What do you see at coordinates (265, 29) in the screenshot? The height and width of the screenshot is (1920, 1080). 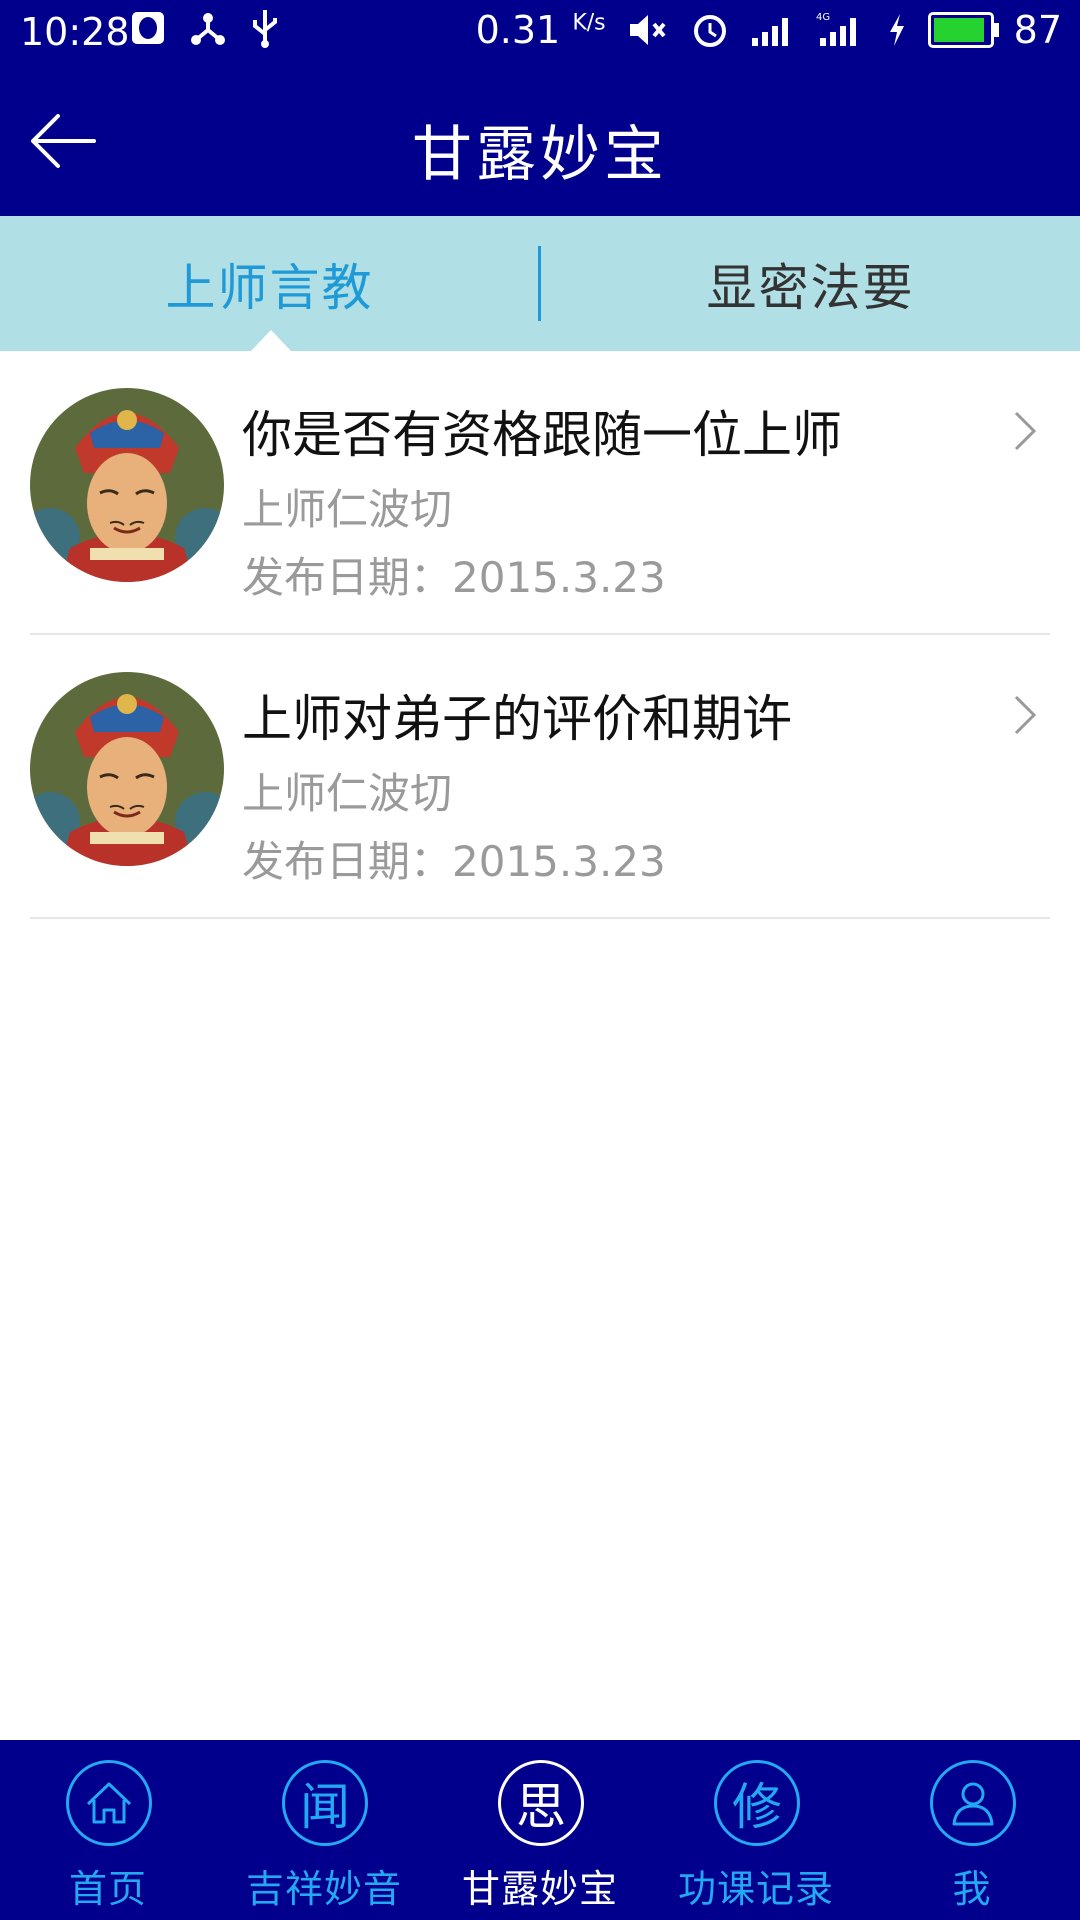 I see `usb-icon` at bounding box center [265, 29].